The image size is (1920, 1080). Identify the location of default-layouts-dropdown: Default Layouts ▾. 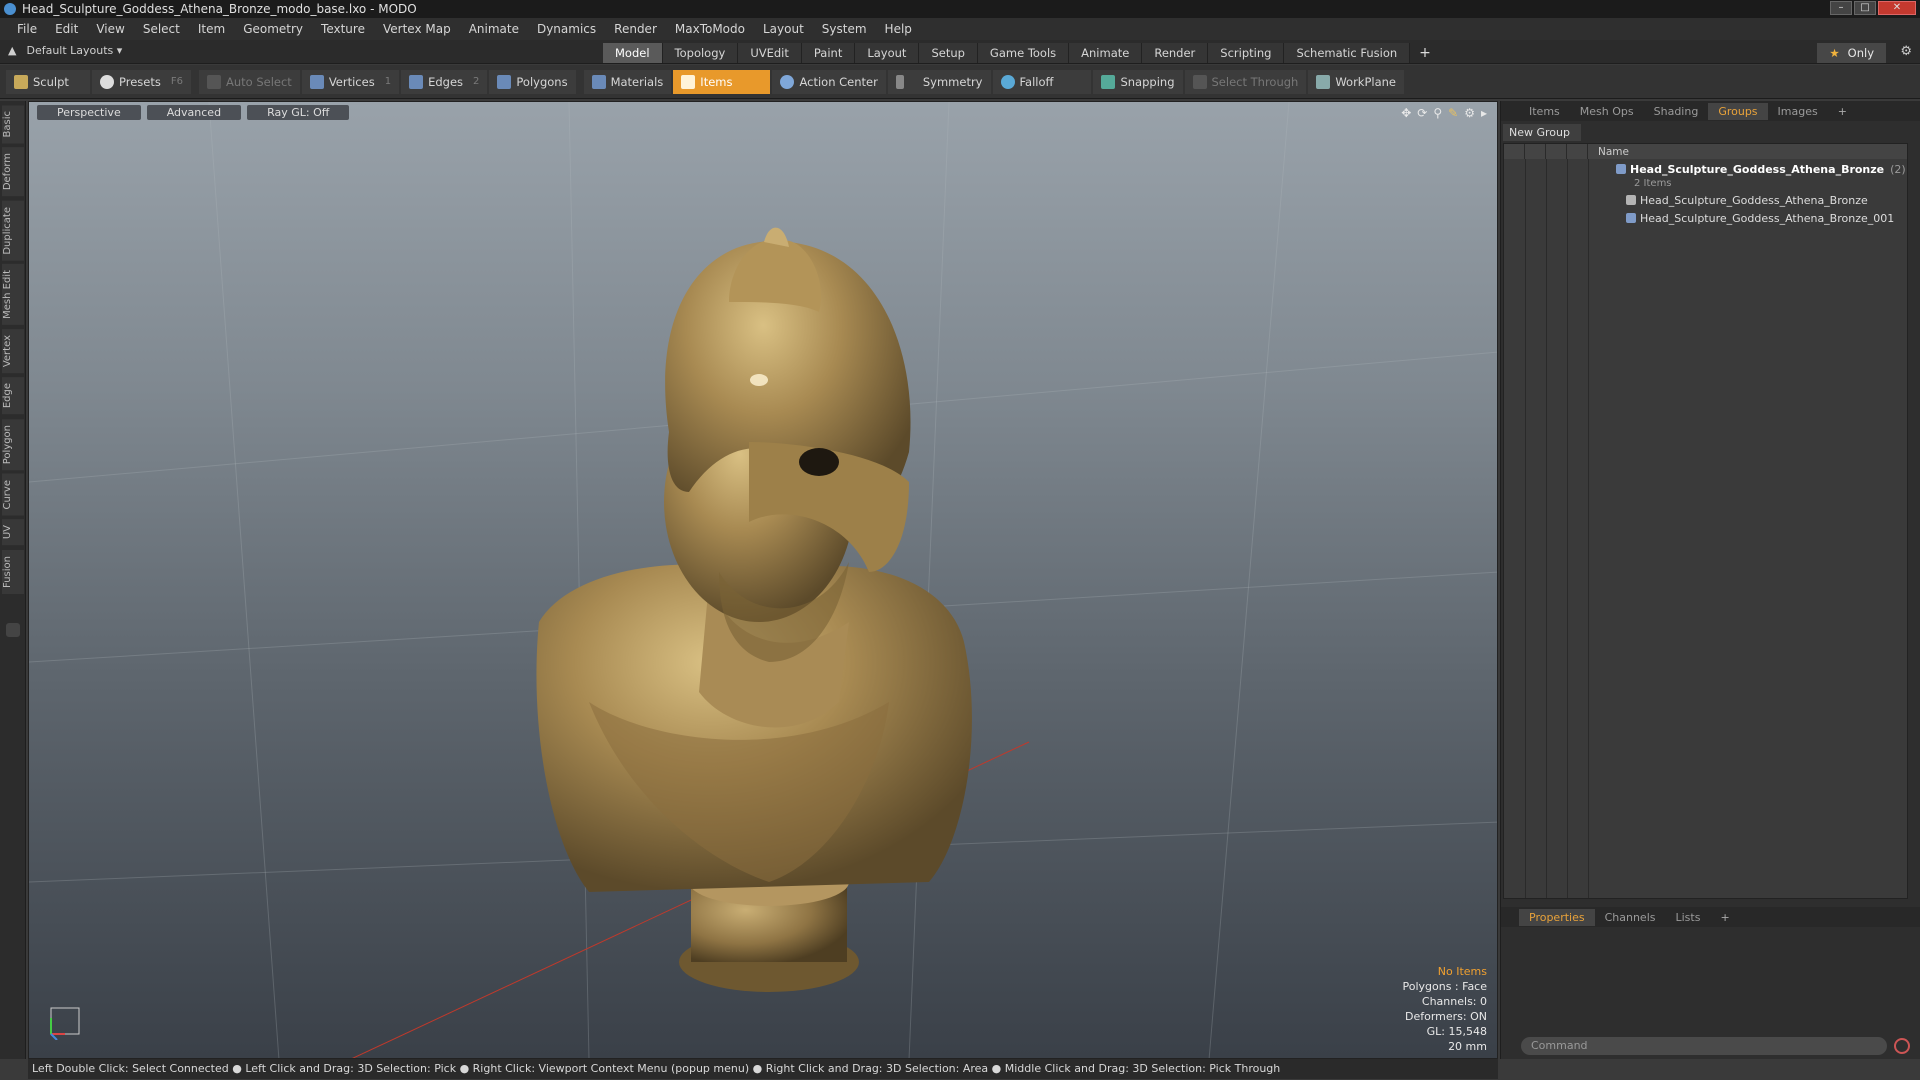
(74, 50).